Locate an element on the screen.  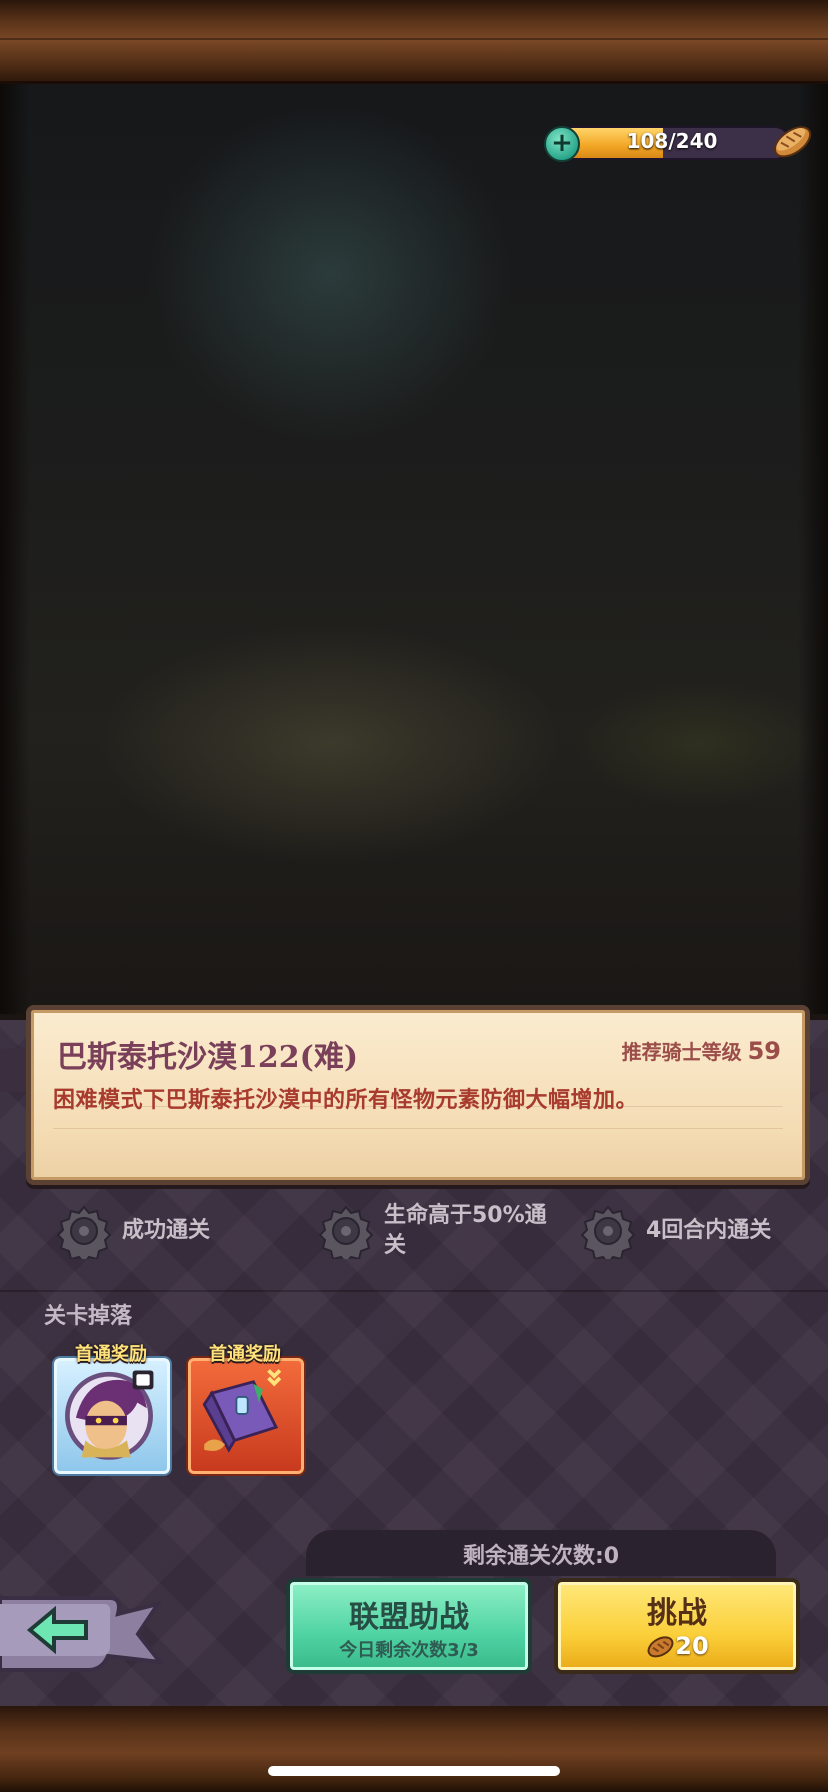
bottom-wood-frame is located at coordinates (414, 1749).